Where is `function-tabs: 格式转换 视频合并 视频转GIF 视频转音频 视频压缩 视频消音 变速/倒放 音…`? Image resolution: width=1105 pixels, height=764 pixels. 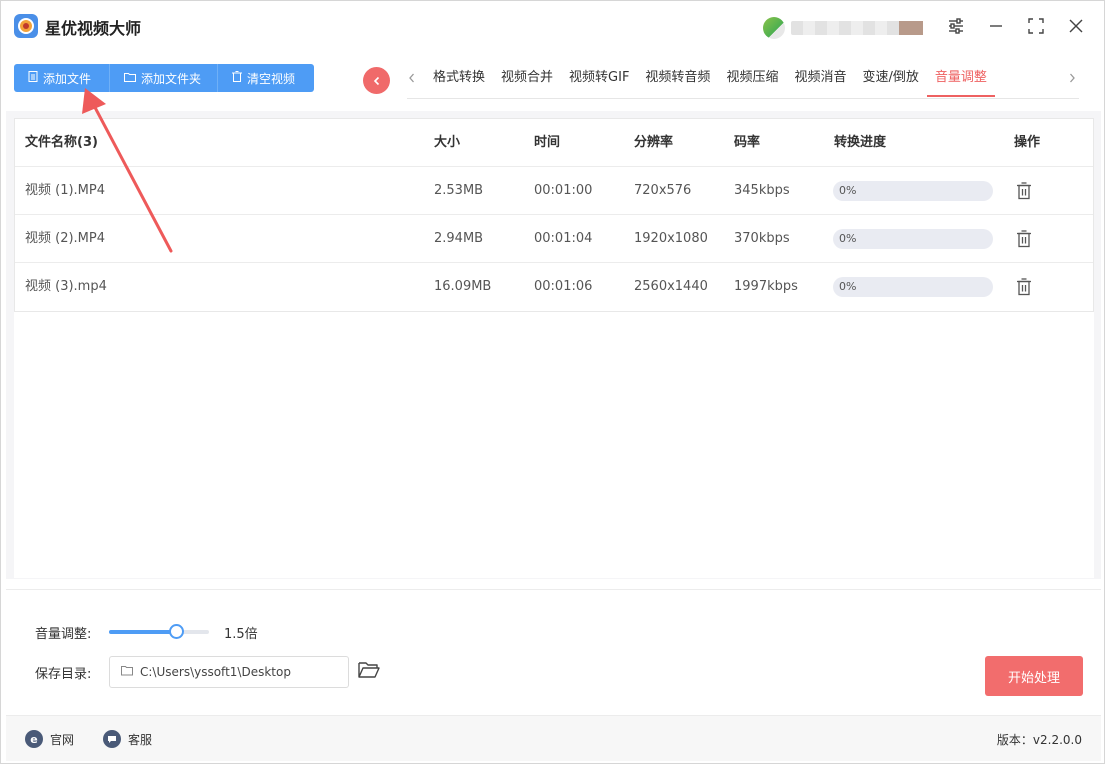
function-tabs: 格式转换 视频合并 视频转GIF 视频转音频 视频压缩 视频消音 变速/倒放 音… is located at coordinates (710, 80).